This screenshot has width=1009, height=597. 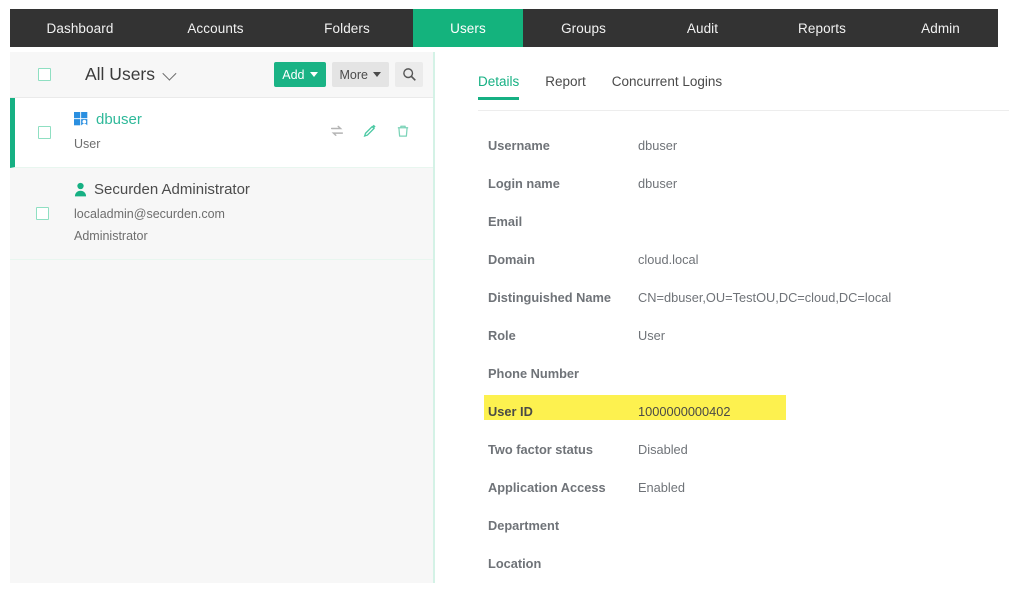 What do you see at coordinates (169, 73) in the screenshot?
I see `chevron-down-icon` at bounding box center [169, 73].